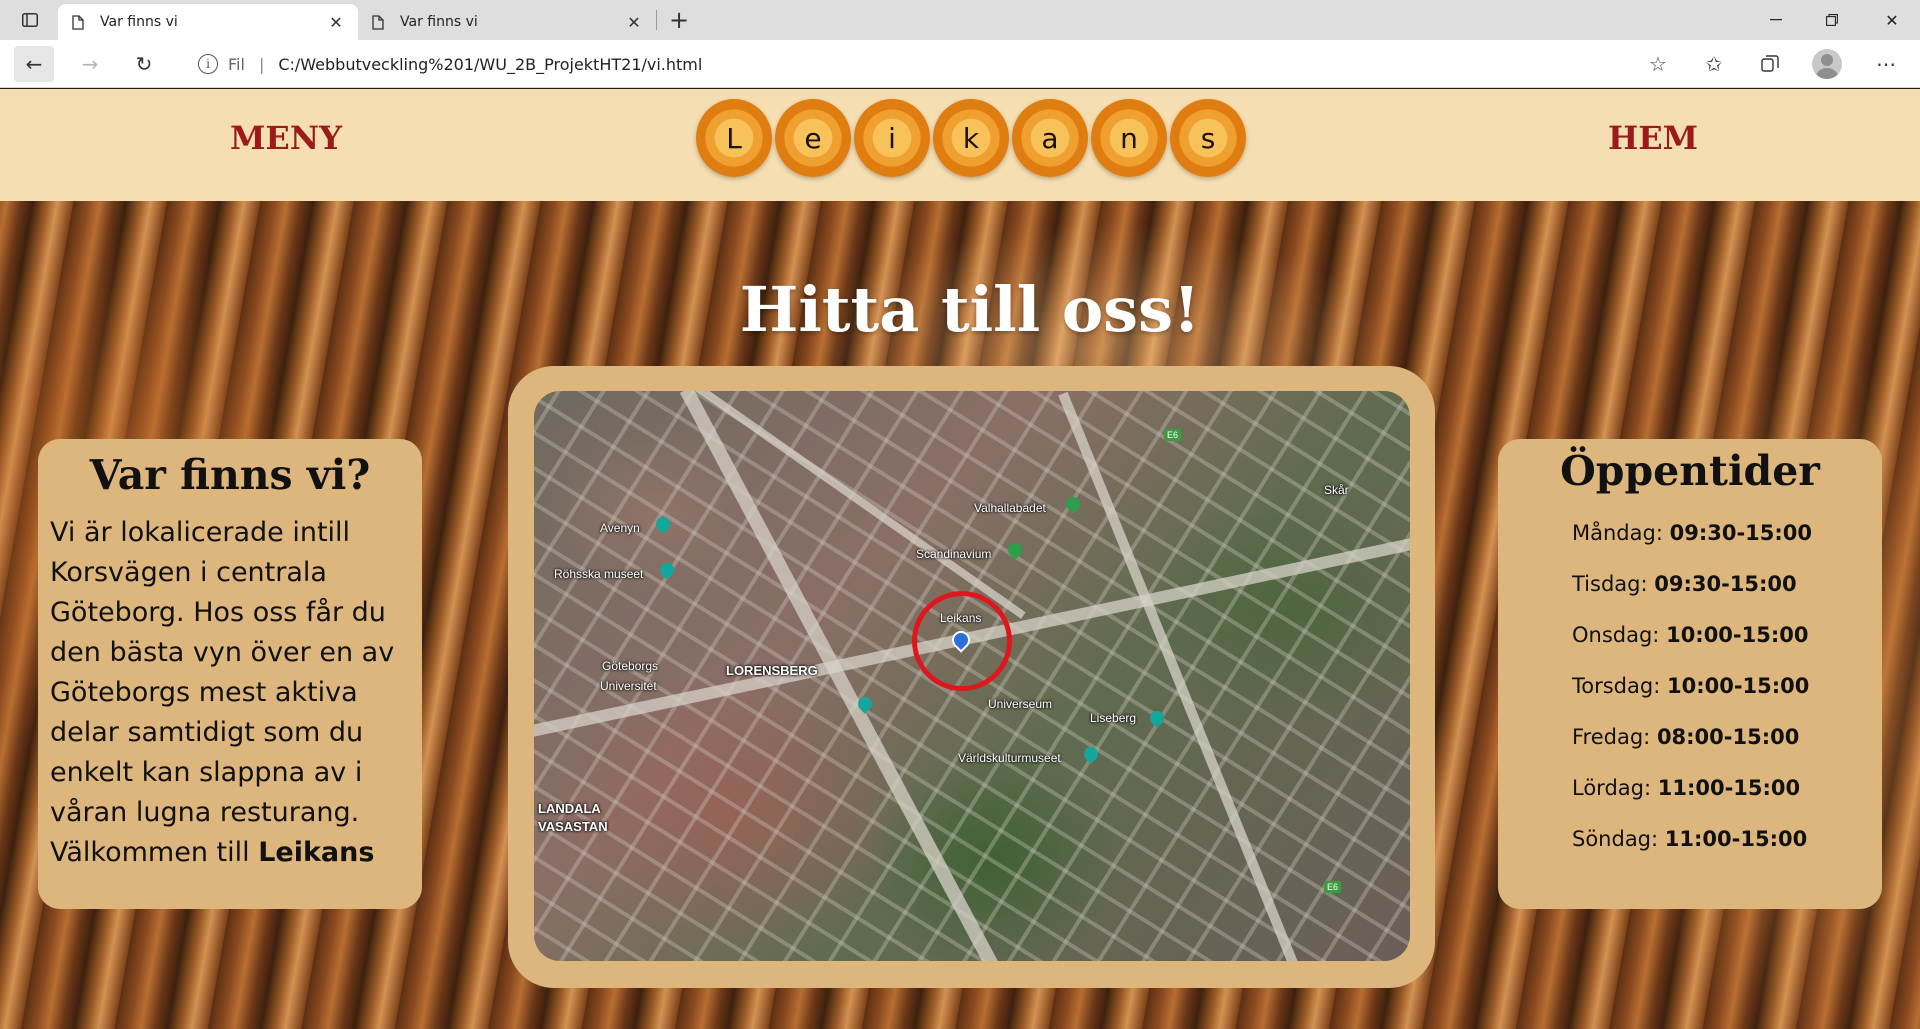 Image resolution: width=1920 pixels, height=1029 pixels. Describe the element at coordinates (892, 138) in the screenshot. I see `logo-letter: i` at that location.